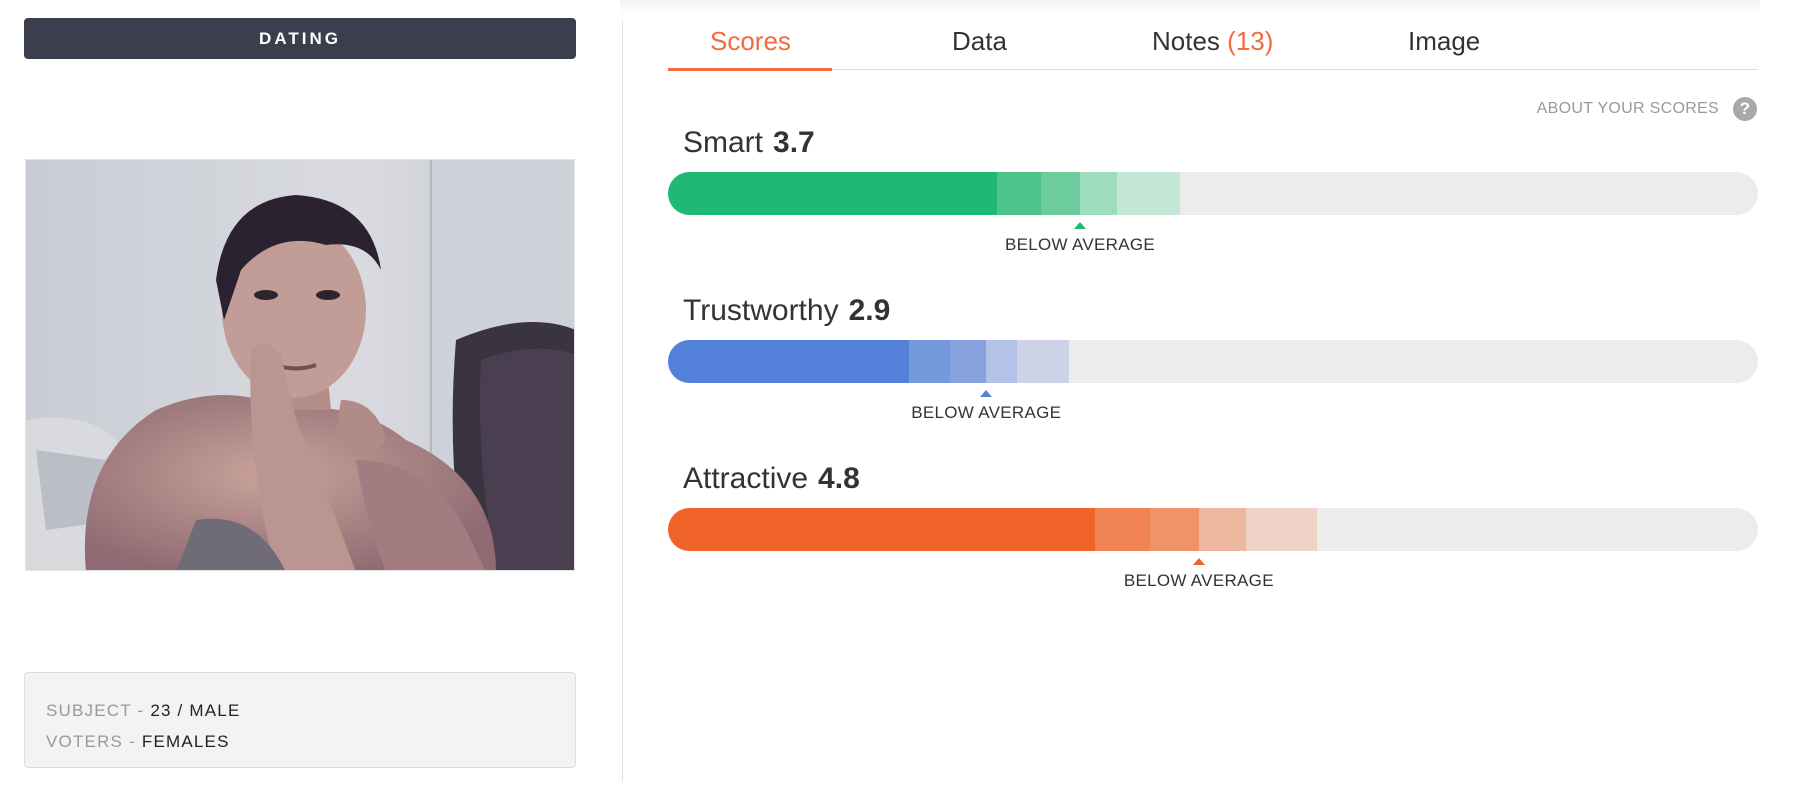 The height and width of the screenshot is (795, 1797). What do you see at coordinates (89, 710) in the screenshot?
I see `subject-key: SUBJECT` at bounding box center [89, 710].